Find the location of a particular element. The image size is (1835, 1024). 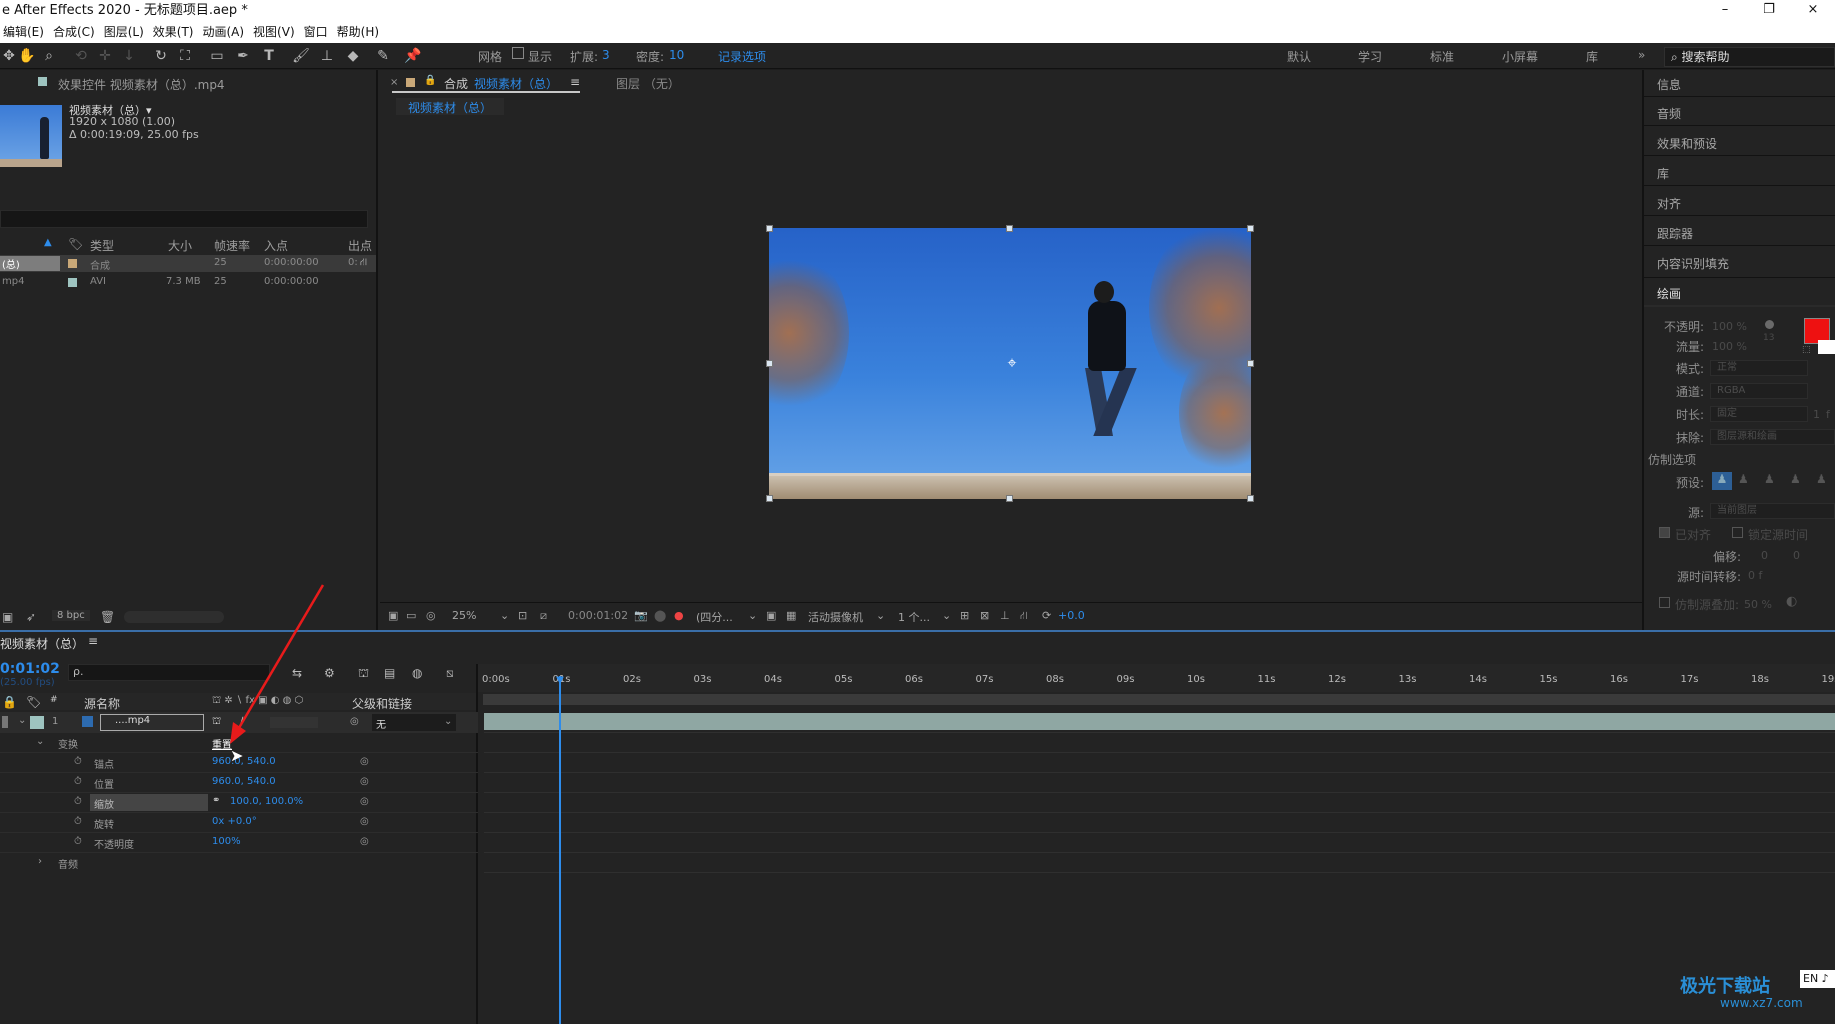

align-tab: 对齐 is located at coordinates (1669, 203).